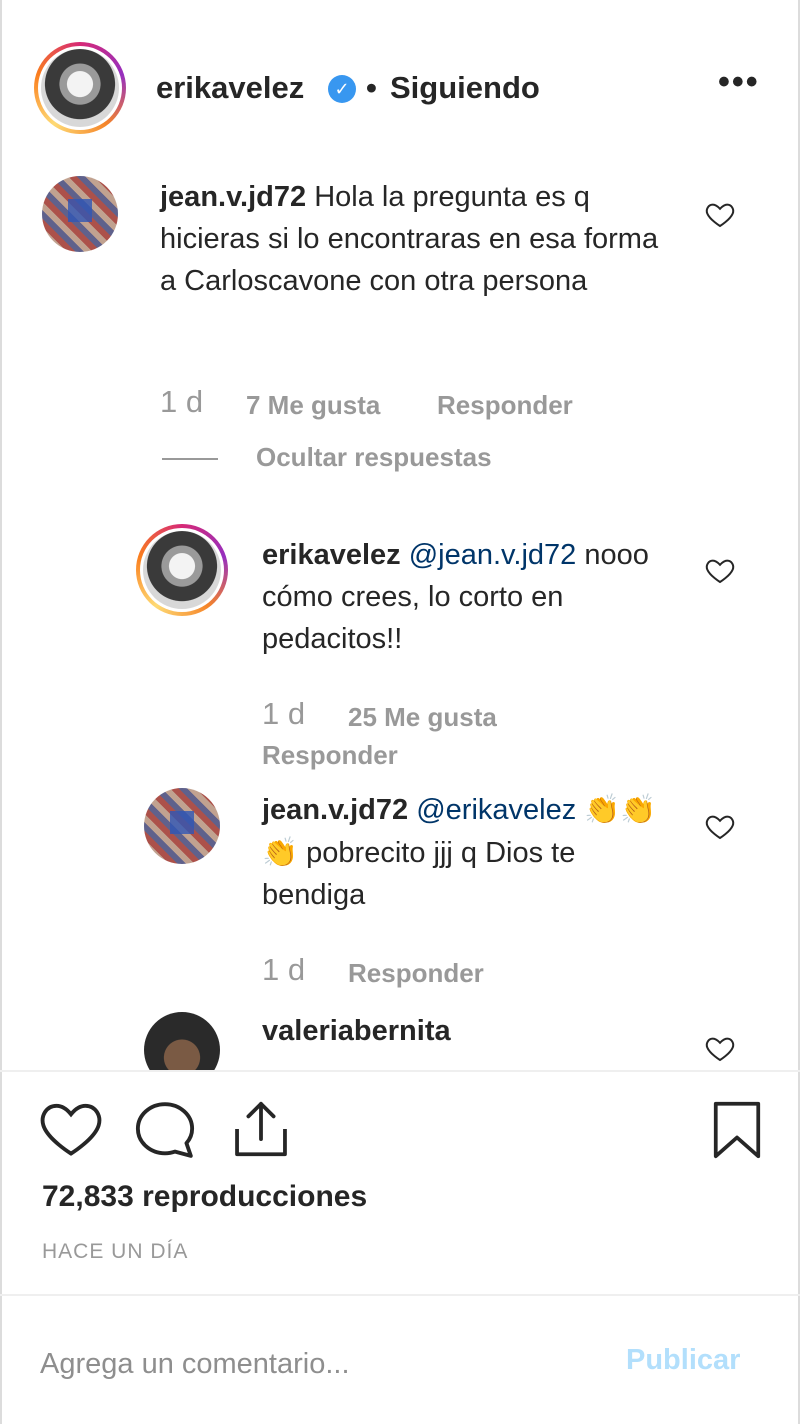  Describe the element at coordinates (182, 401) in the screenshot. I see `comment-time: 1 d` at that location.